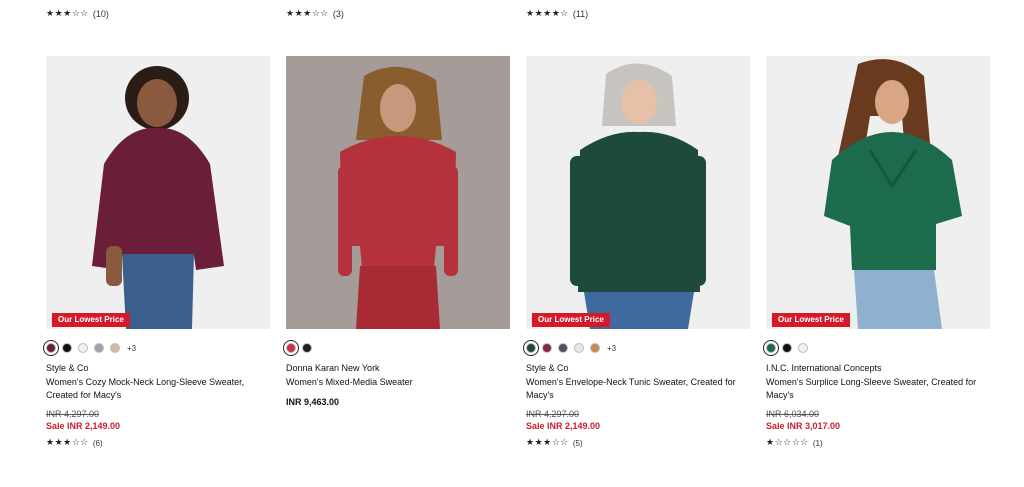 The width and height of the screenshot is (1024, 487). Describe the element at coordinates (580, 14) in the screenshot. I see `review-count: (11)` at that location.